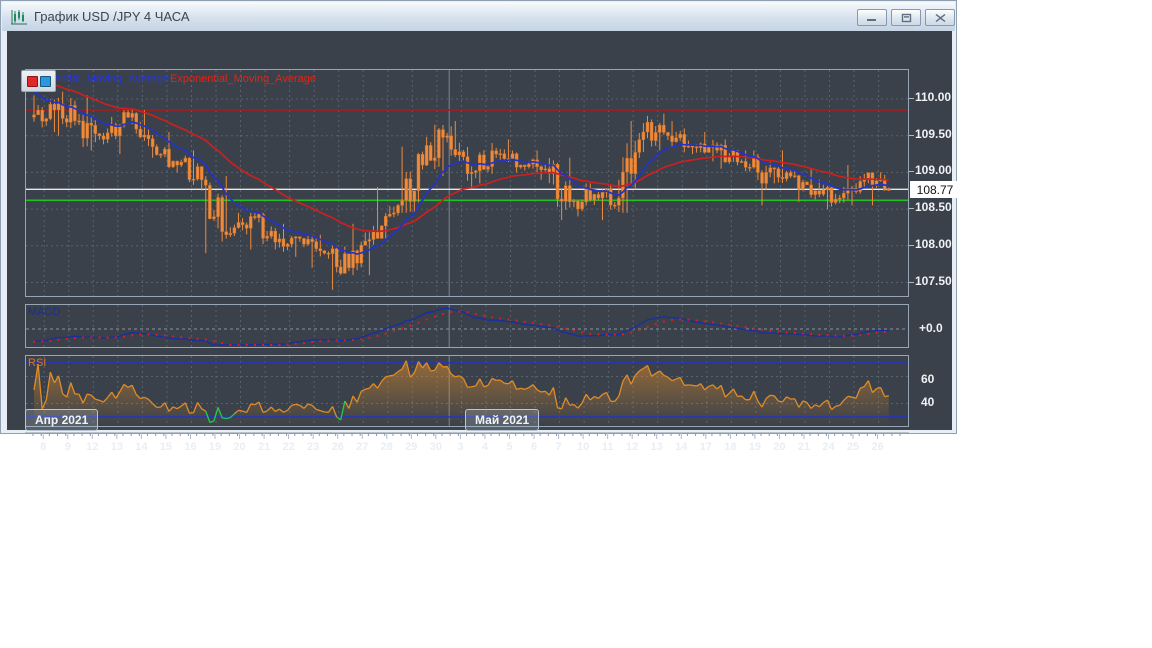 The width and height of the screenshot is (1152, 648). What do you see at coordinates (933, 280) in the screenshot?
I see `price-tick-label: 107.50` at bounding box center [933, 280].